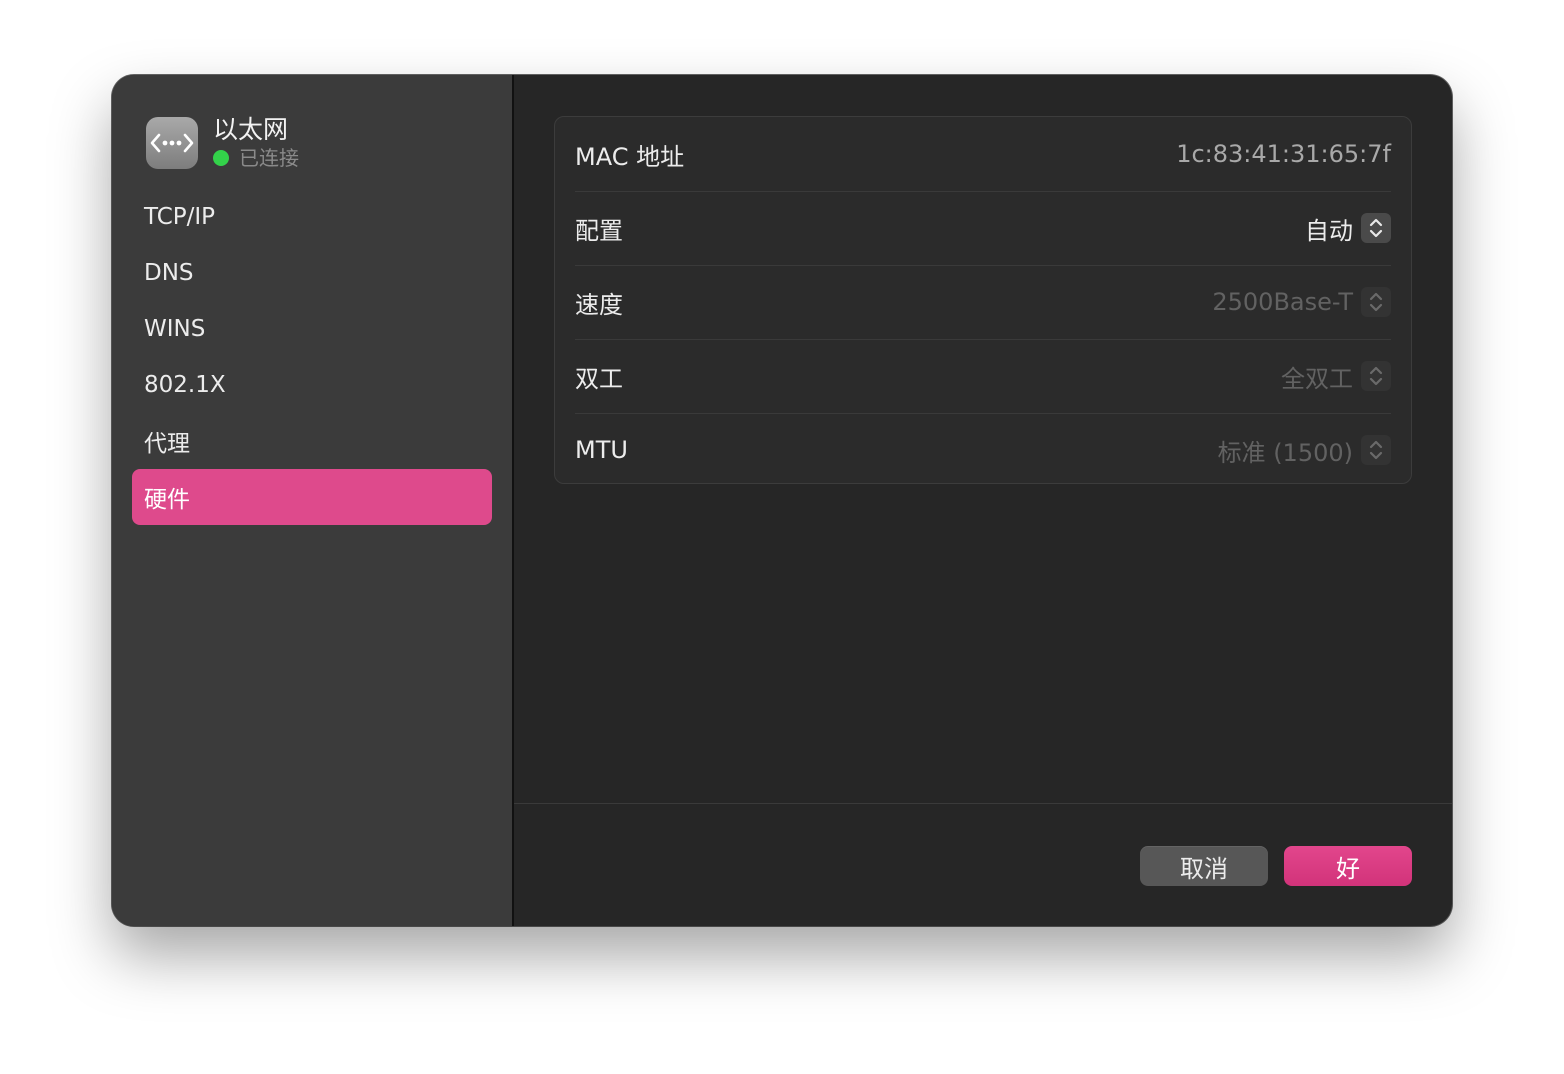 Image resolution: width=1564 pixels, height=1074 pixels. Describe the element at coordinates (983, 450) in the screenshot. I see `mtu-row: MTU 标准 (1500)` at that location.